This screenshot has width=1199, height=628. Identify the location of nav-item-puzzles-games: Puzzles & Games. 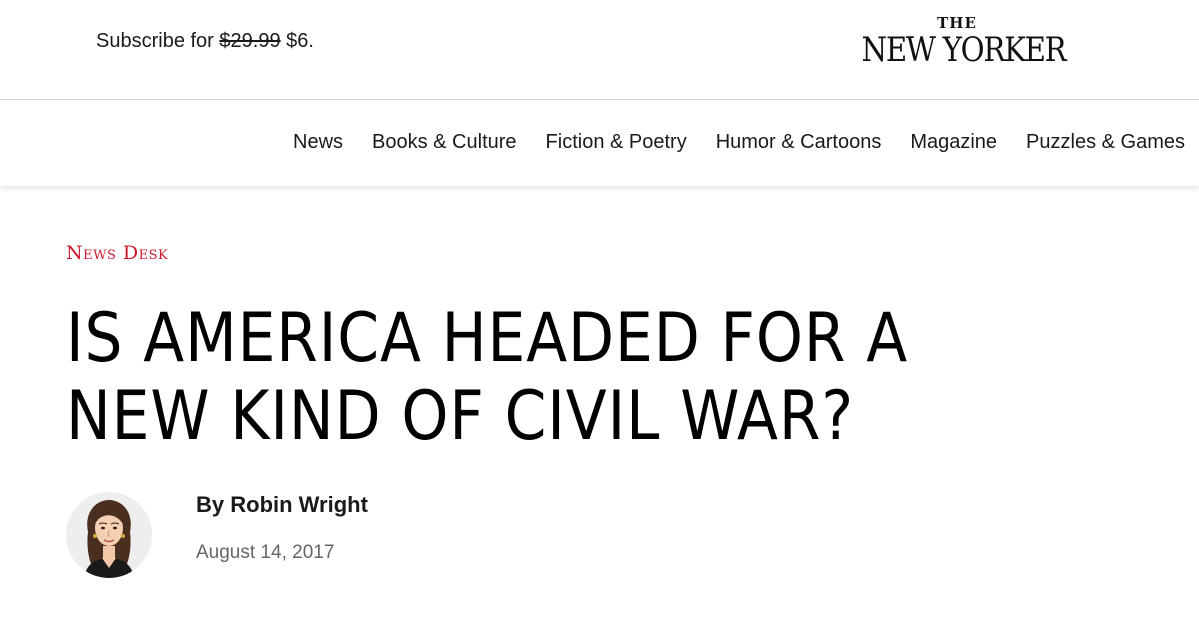
(1105, 142).